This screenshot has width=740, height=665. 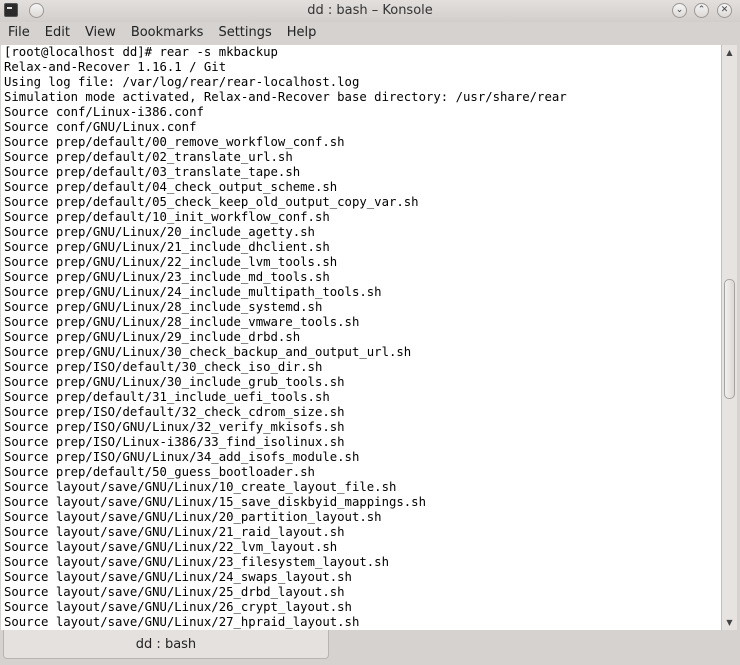 I want to click on title-bar: dd : bash – Konsole ⌄ ⌃ ✕, so click(x=370, y=11).